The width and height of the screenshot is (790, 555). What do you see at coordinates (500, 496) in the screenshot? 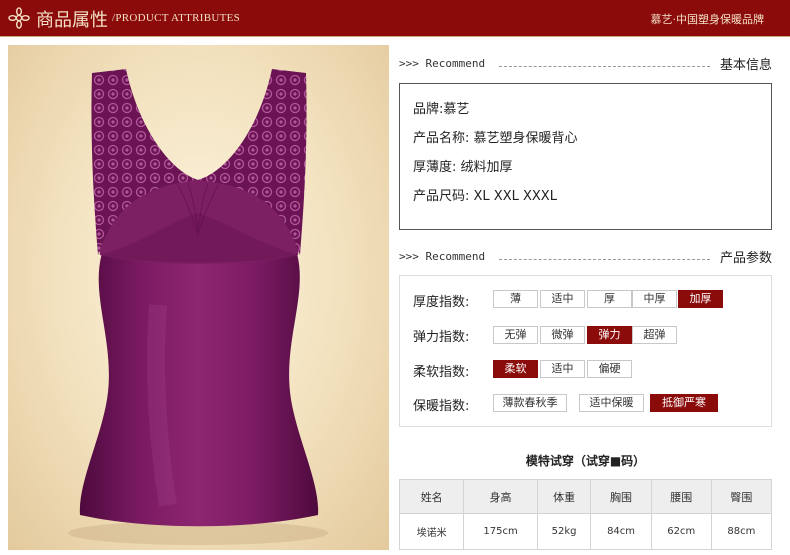
I see `header-height: 身高` at bounding box center [500, 496].